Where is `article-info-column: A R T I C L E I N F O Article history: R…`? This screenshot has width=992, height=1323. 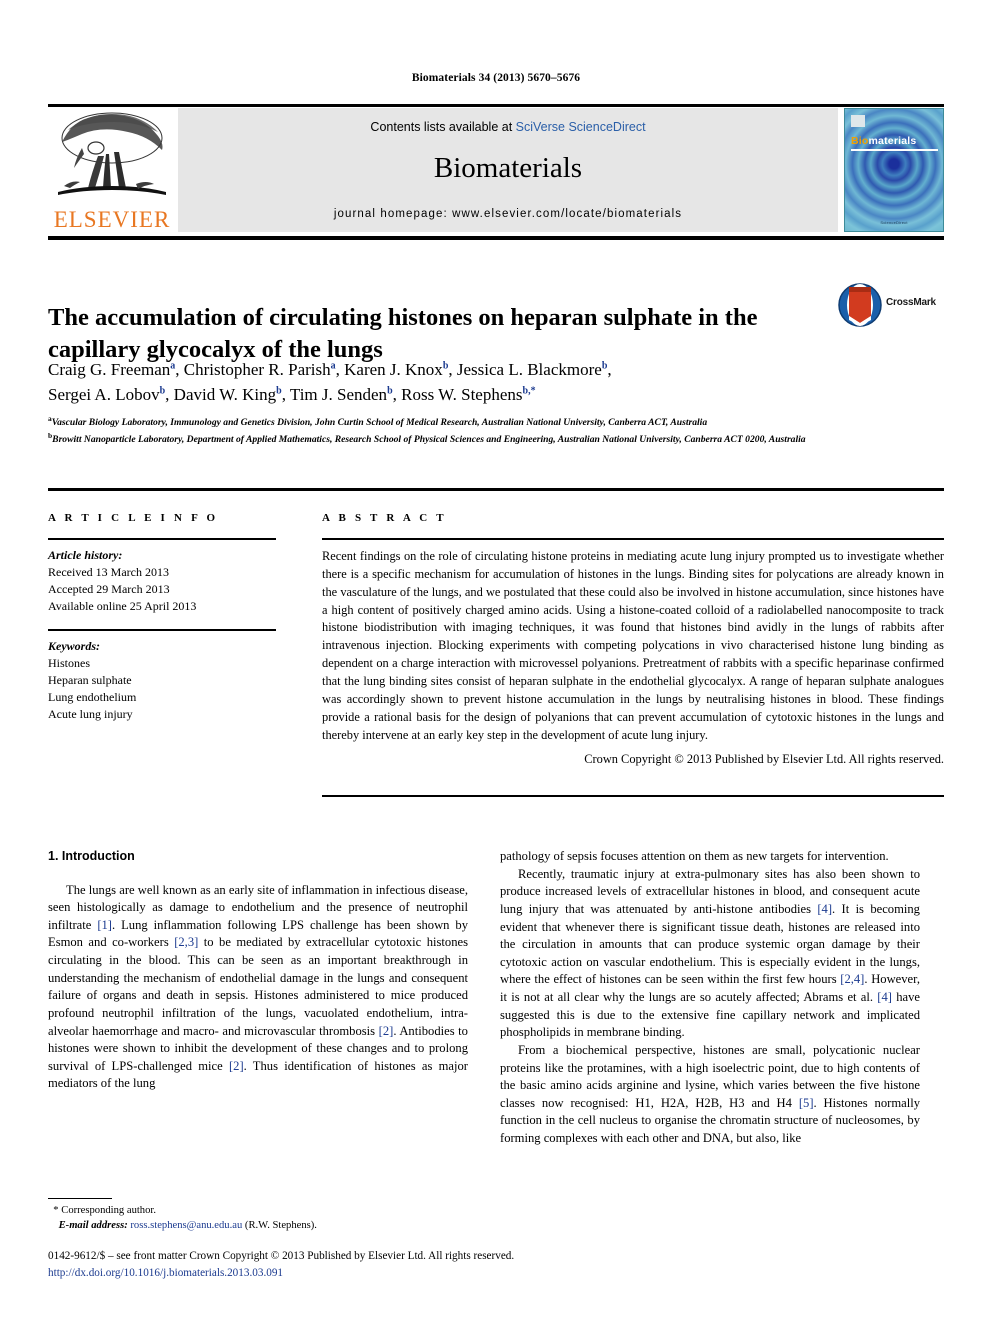 article-info-column: A R T I C L E I N F O Article history: R… is located at coordinates (162, 617).